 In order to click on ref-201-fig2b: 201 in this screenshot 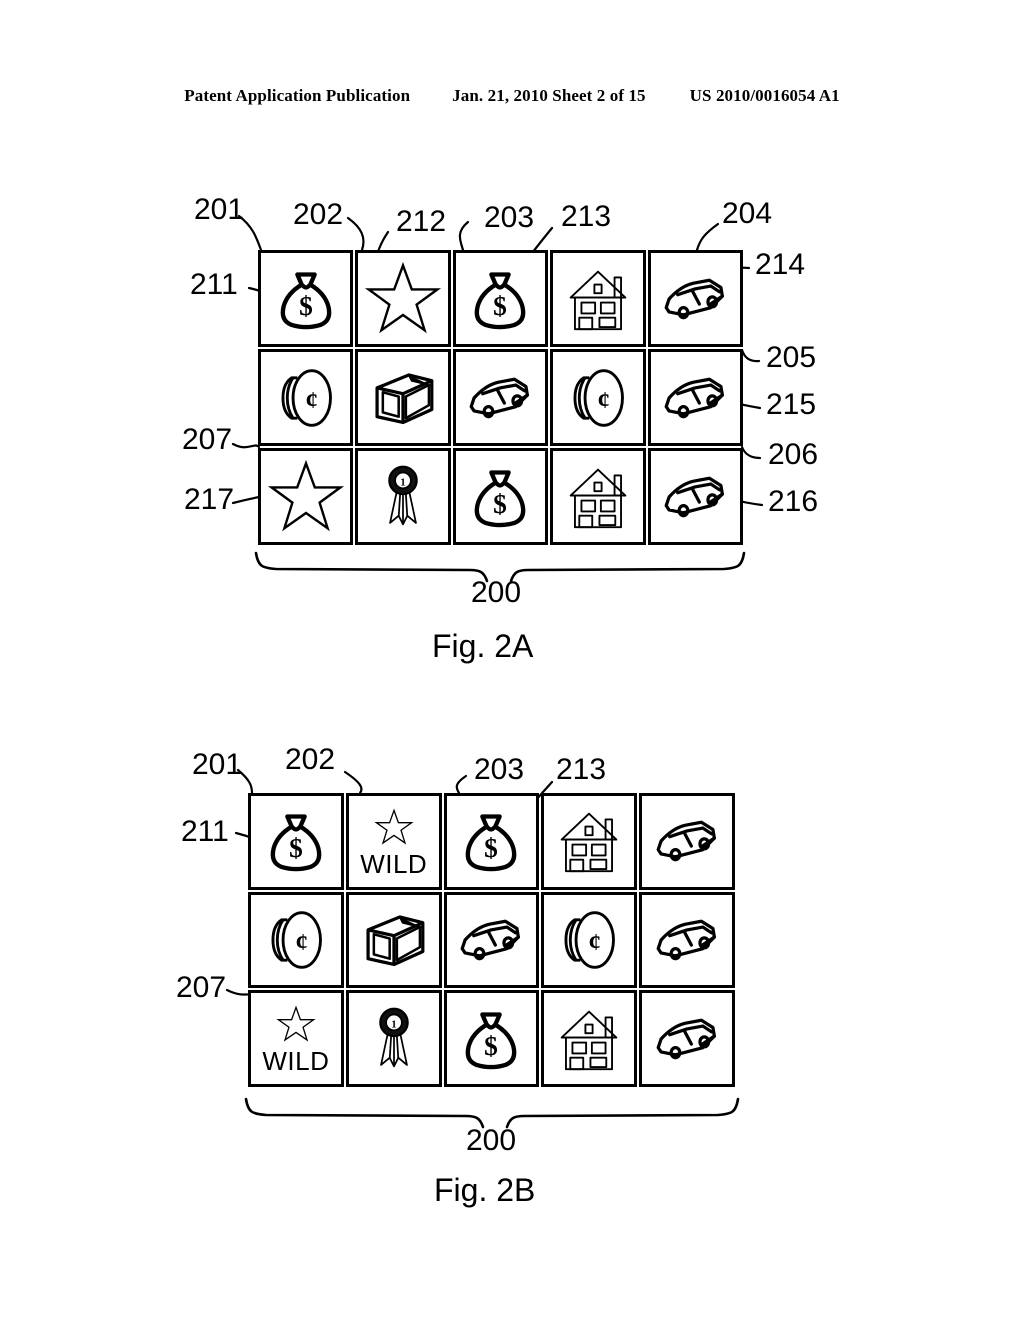, I will do `click(217, 764)`.